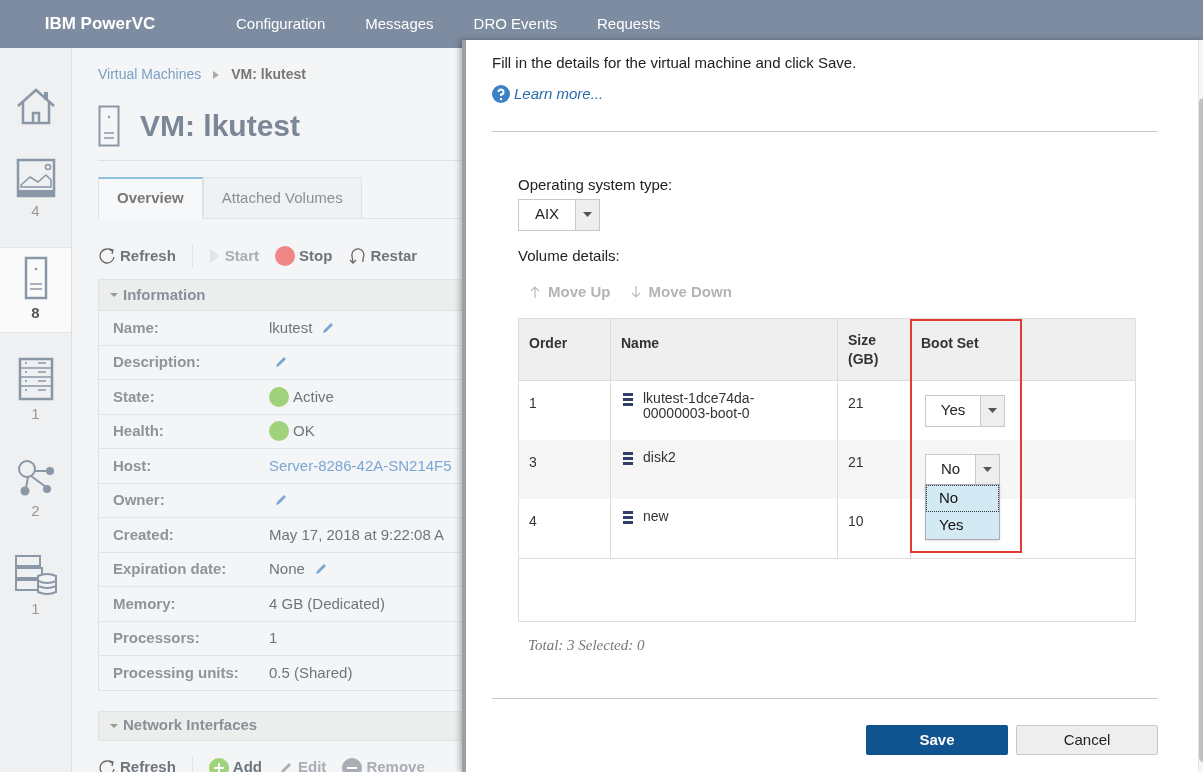  Describe the element at coordinates (132, 465) in the screenshot. I see `field-label: Host:` at that location.